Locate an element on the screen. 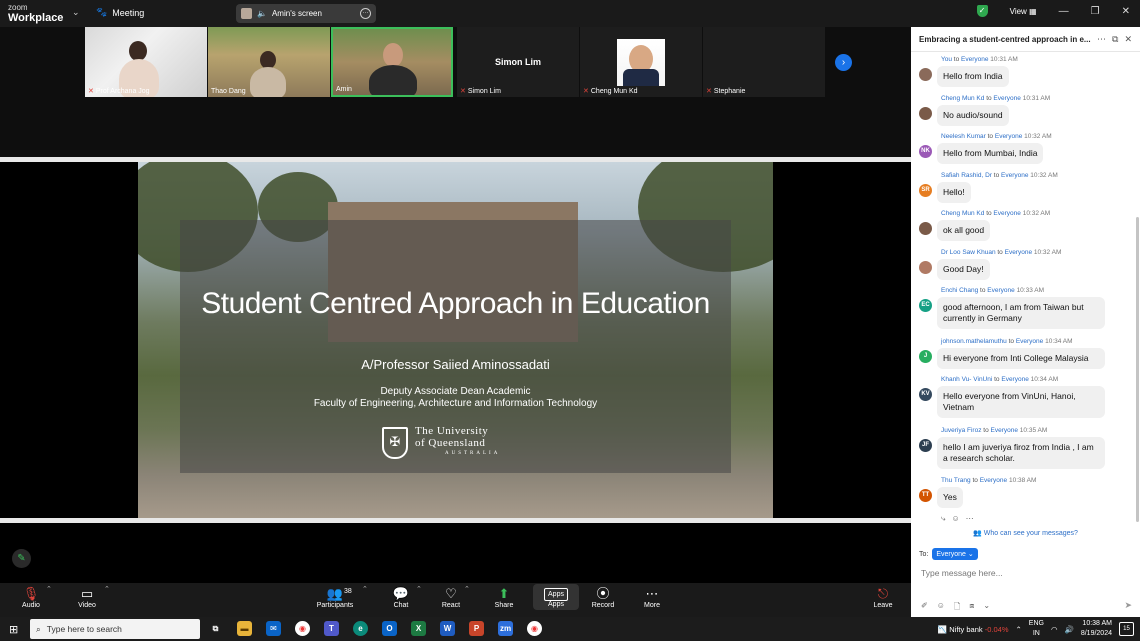 This screenshot has width=1140, height=641. audio-button: 🎙 Audio is located at coordinates (31, 597).